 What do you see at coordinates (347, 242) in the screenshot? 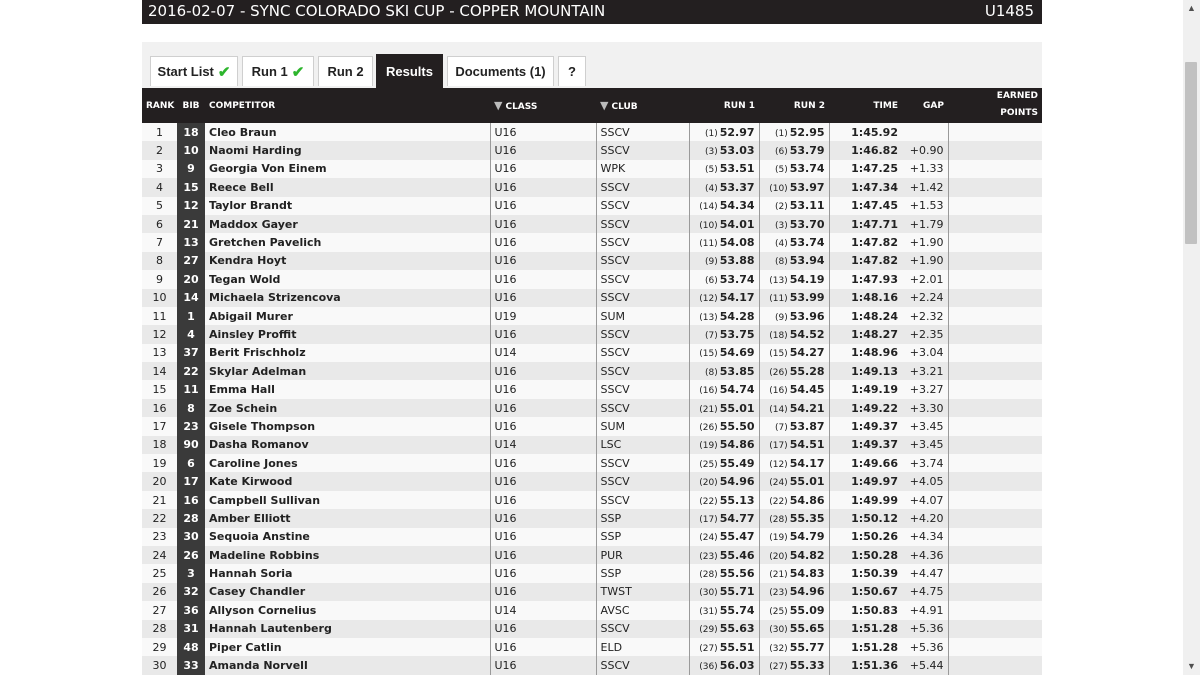
I see `competitor-name: Gretchen Pavelich` at bounding box center [347, 242].